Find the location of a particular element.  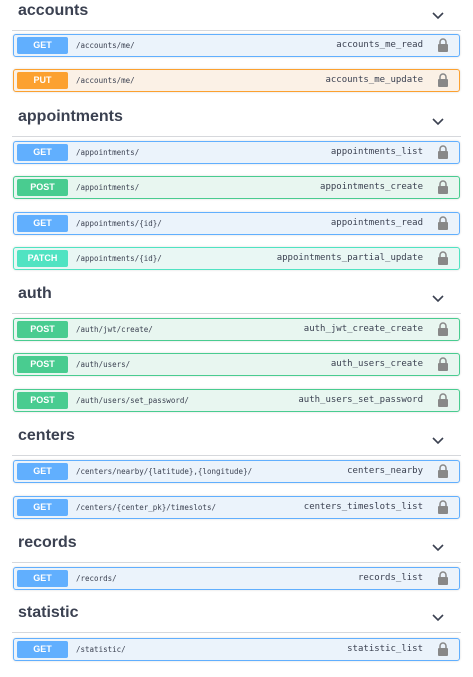

tag-header-statistic: statistic is located at coordinates (236, 617).